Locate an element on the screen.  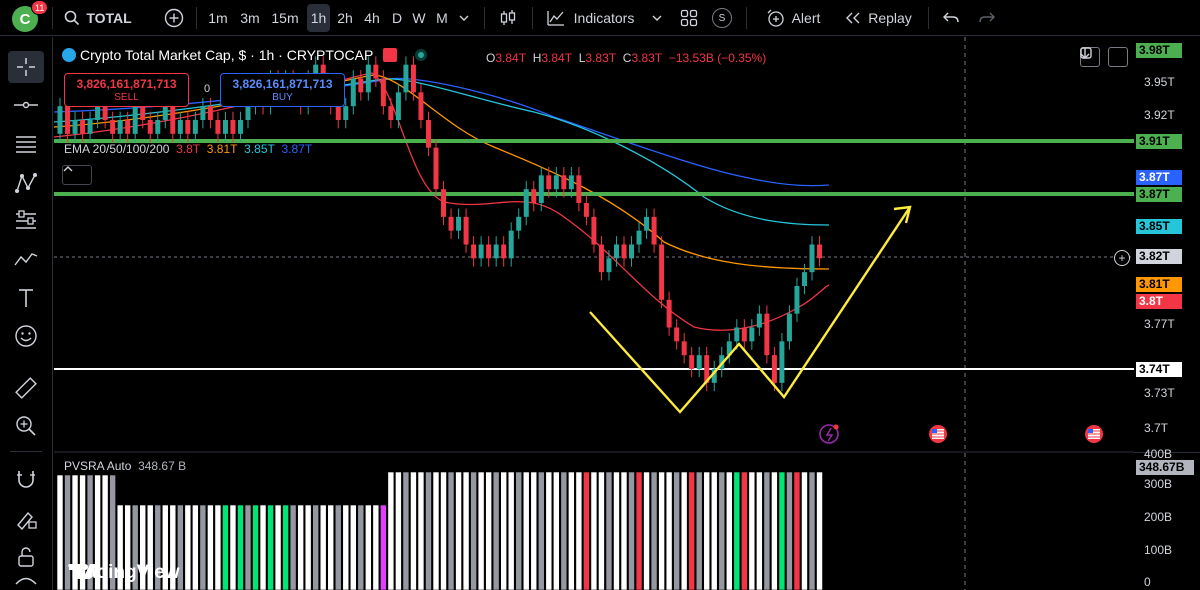
tick-label: 3.73T is located at coordinates (1159, 393).